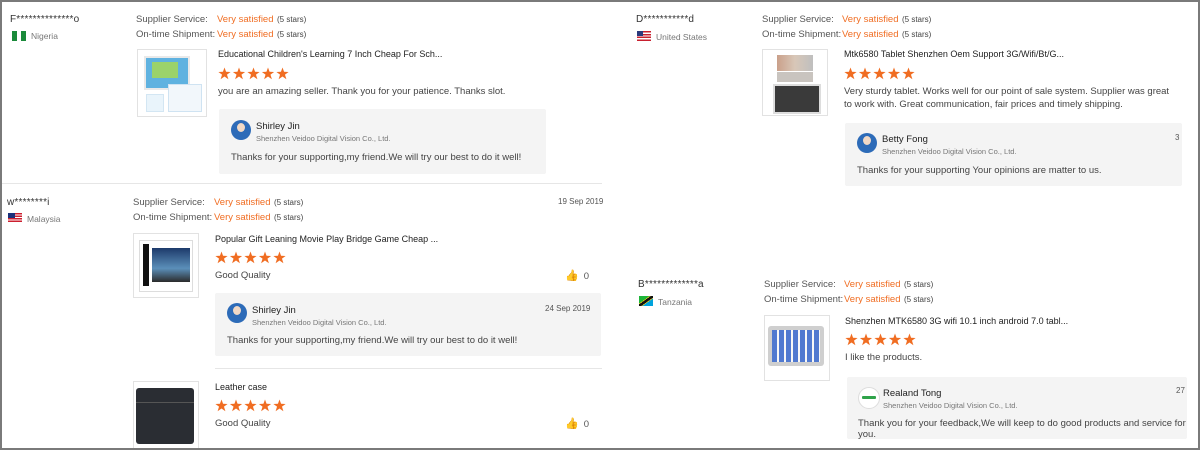  Describe the element at coordinates (1180, 390) in the screenshot. I see `reply-date: 27` at that location.